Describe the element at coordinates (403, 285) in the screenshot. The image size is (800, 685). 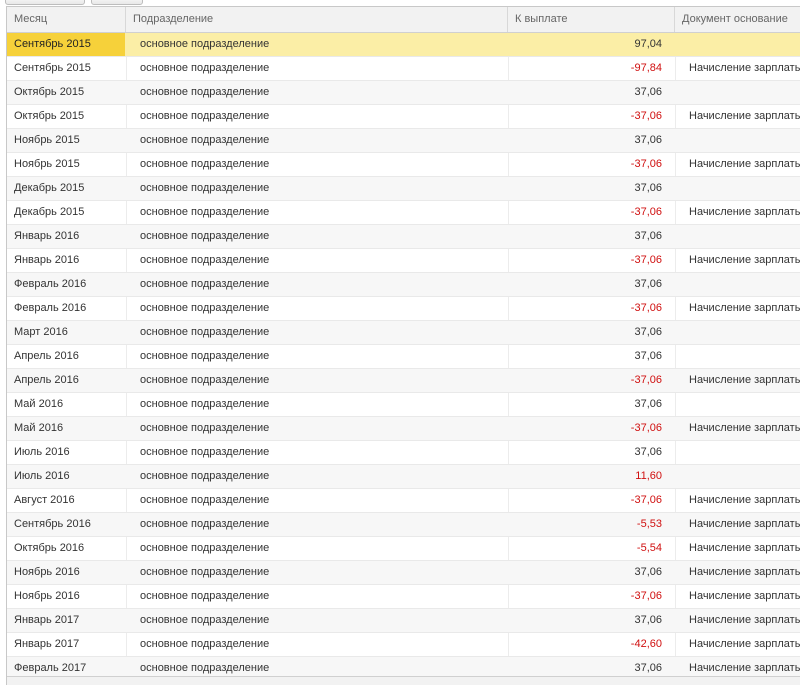
I see `table-row: Февраль 2016 основное подразделение 37,06` at that location.